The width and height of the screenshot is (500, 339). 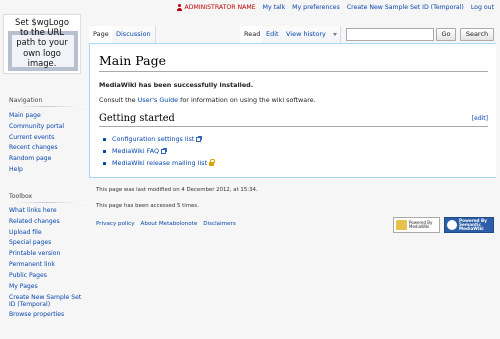 I want to click on go-button: Go, so click(x=446, y=34).